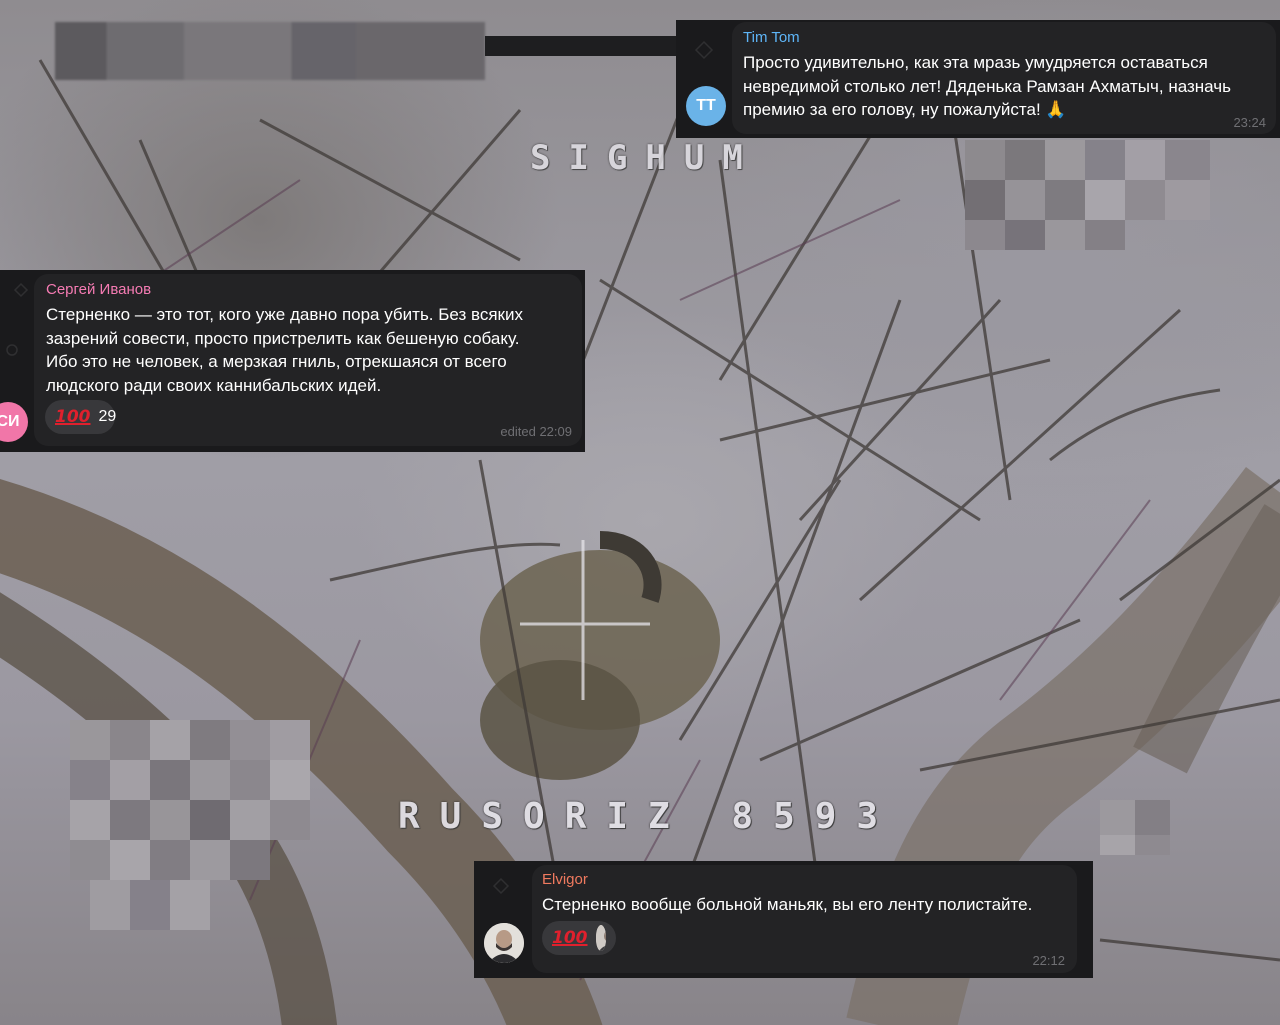  Describe the element at coordinates (648, 816) in the screenshot. I see `osd-video-id-label: RUSORIZ 8593` at that location.